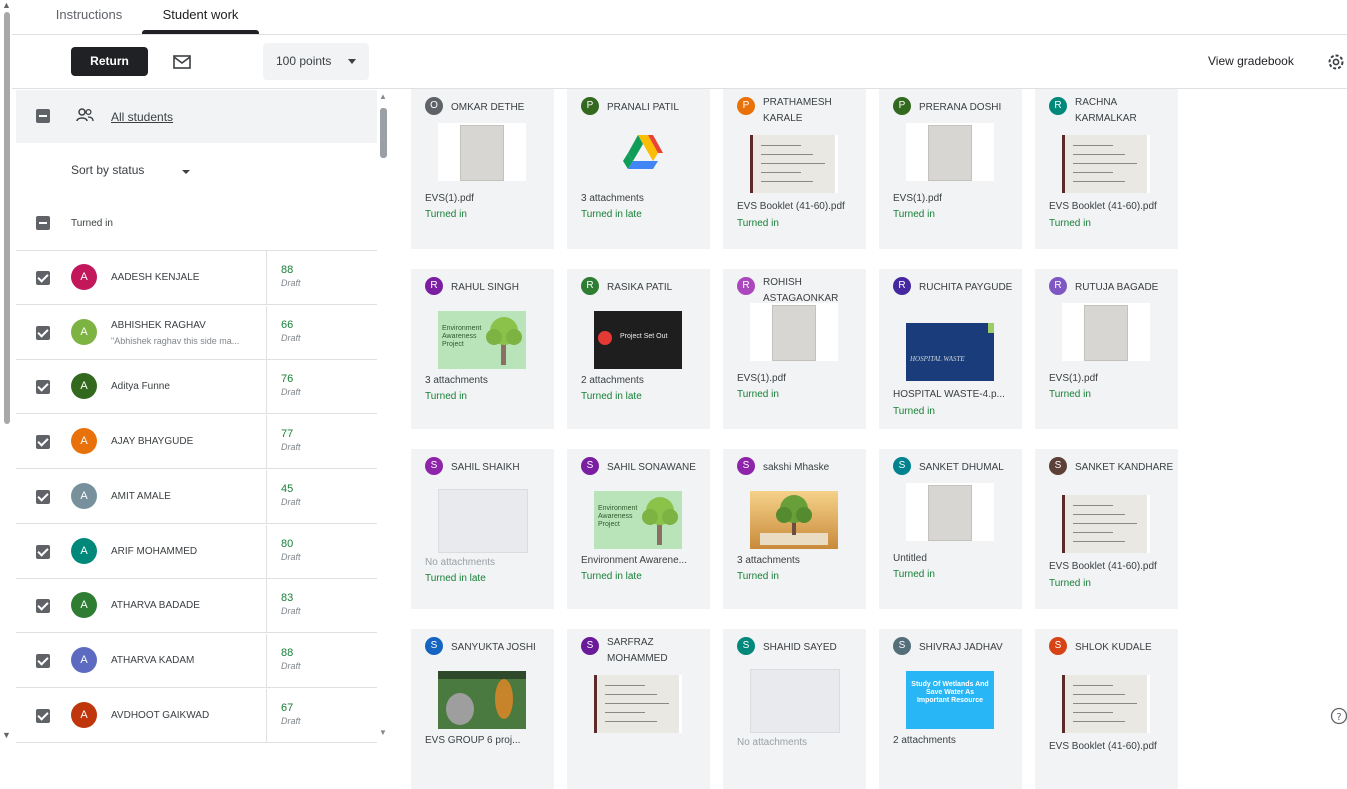 The image size is (1347, 789). Describe the element at coordinates (6, 5) in the screenshot. I see `scroll-up-arrow-icon: ▲` at that location.